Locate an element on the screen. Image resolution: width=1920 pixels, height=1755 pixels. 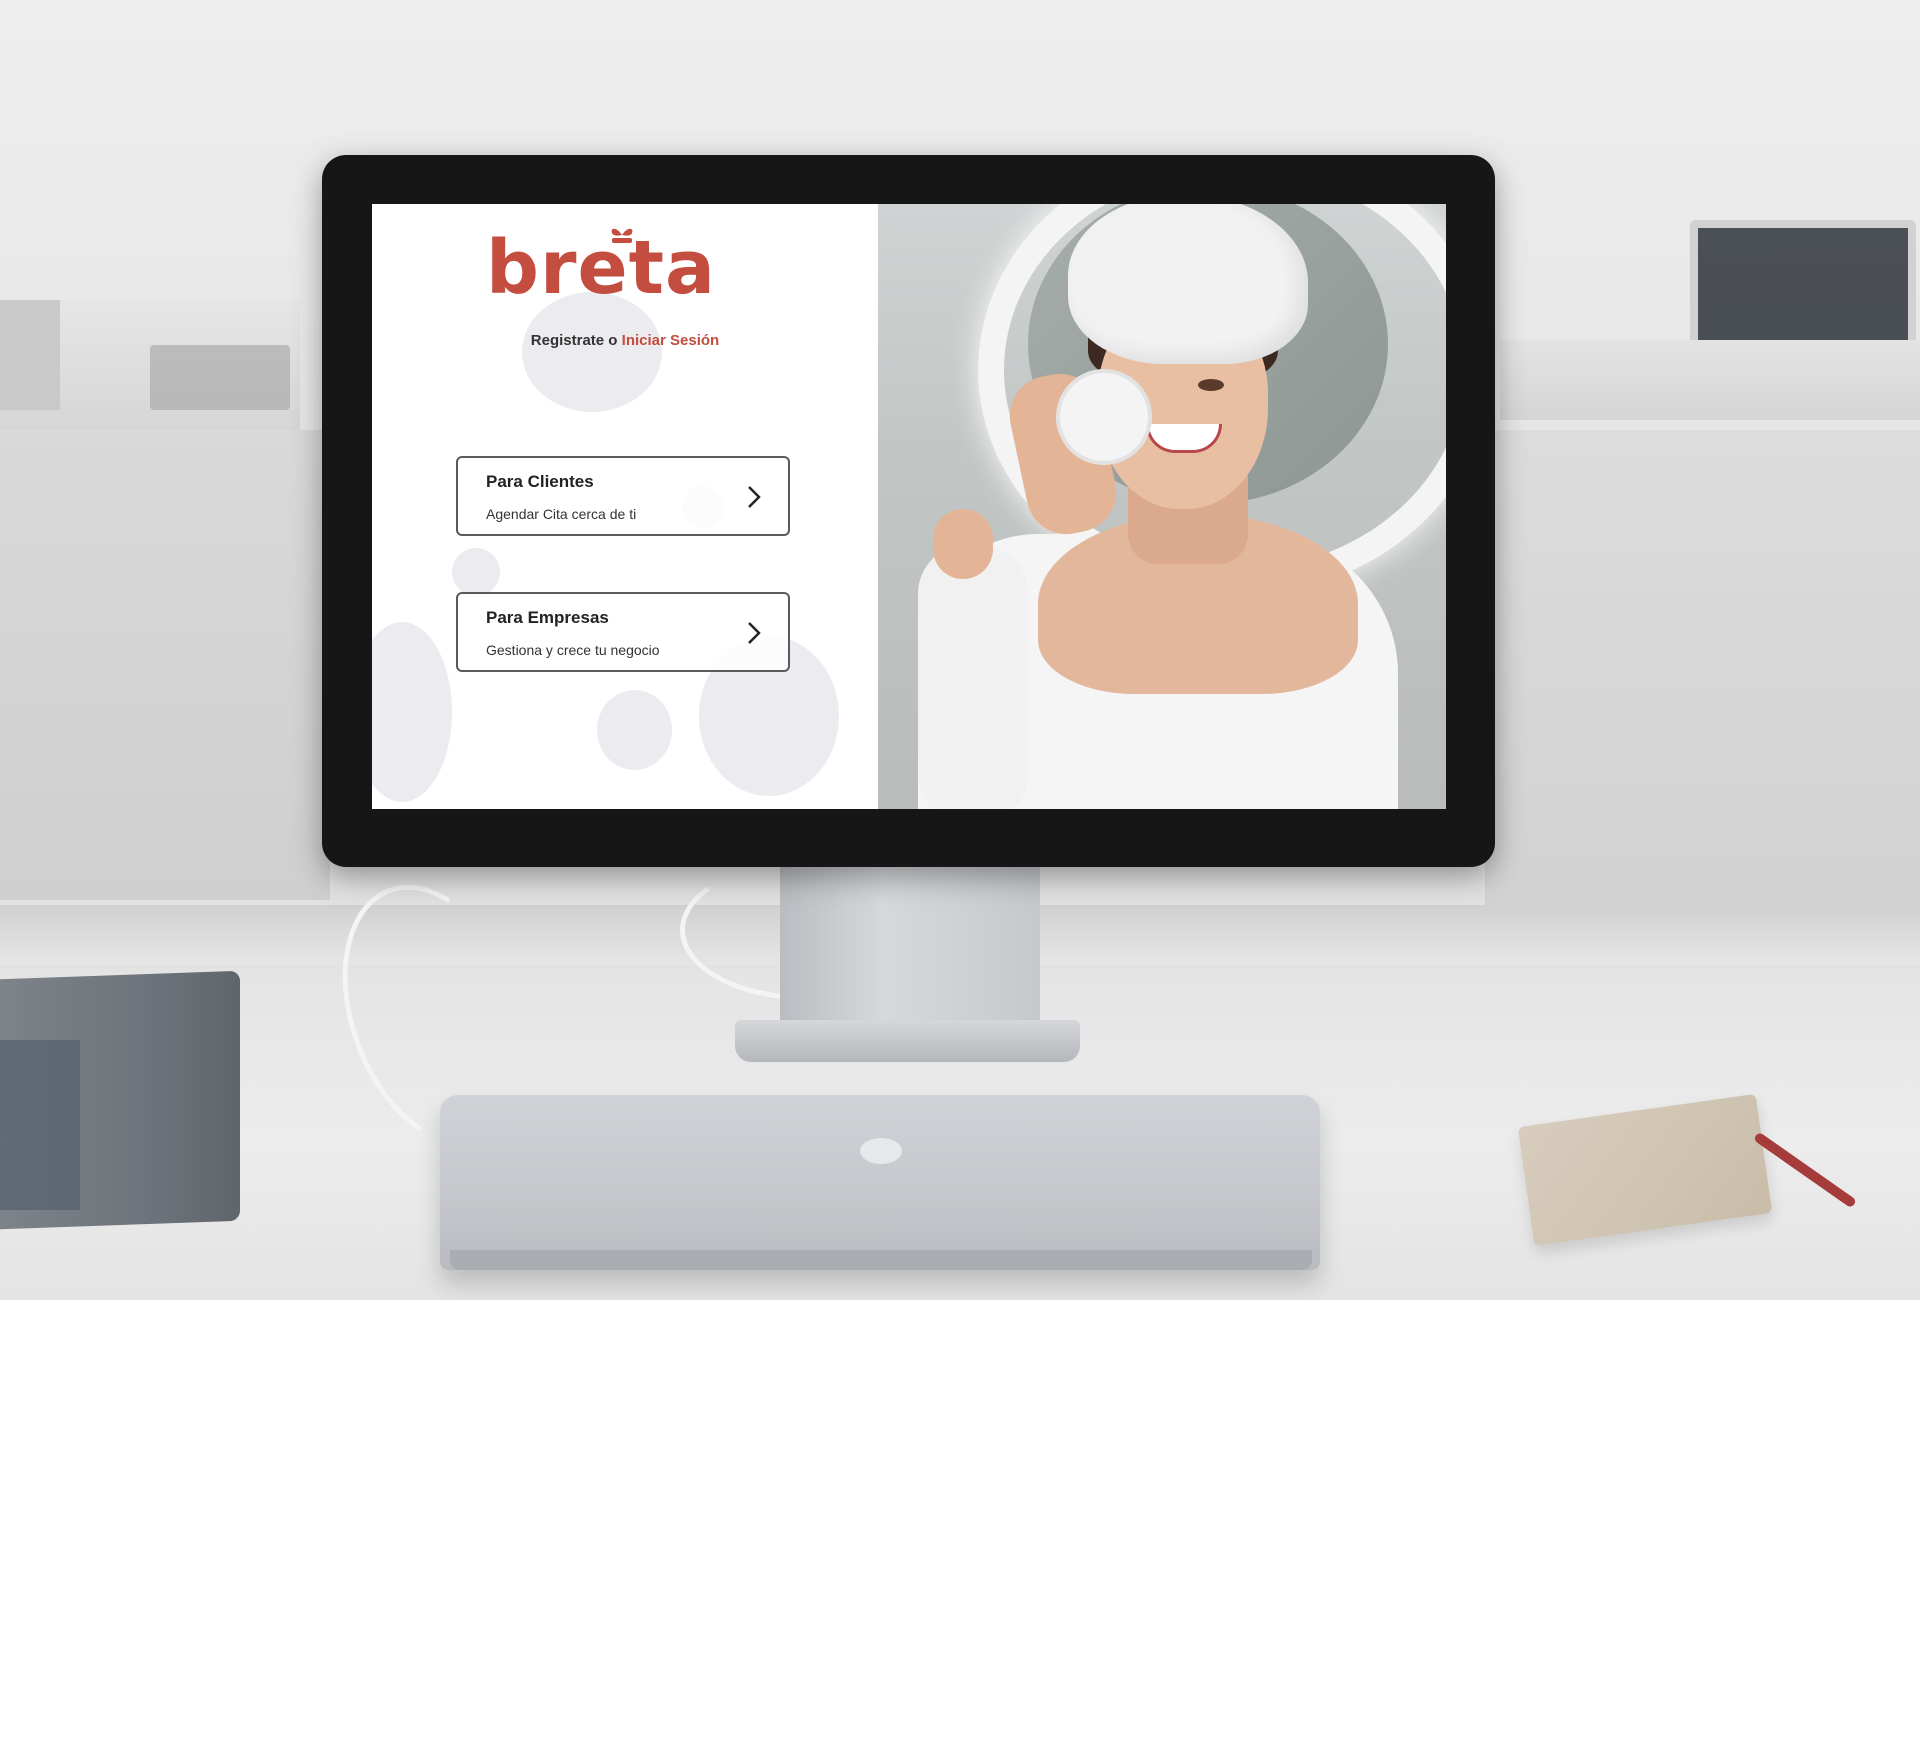
option-subtitle: Gestiona y crece tu negocio is located at coordinates (573, 650).